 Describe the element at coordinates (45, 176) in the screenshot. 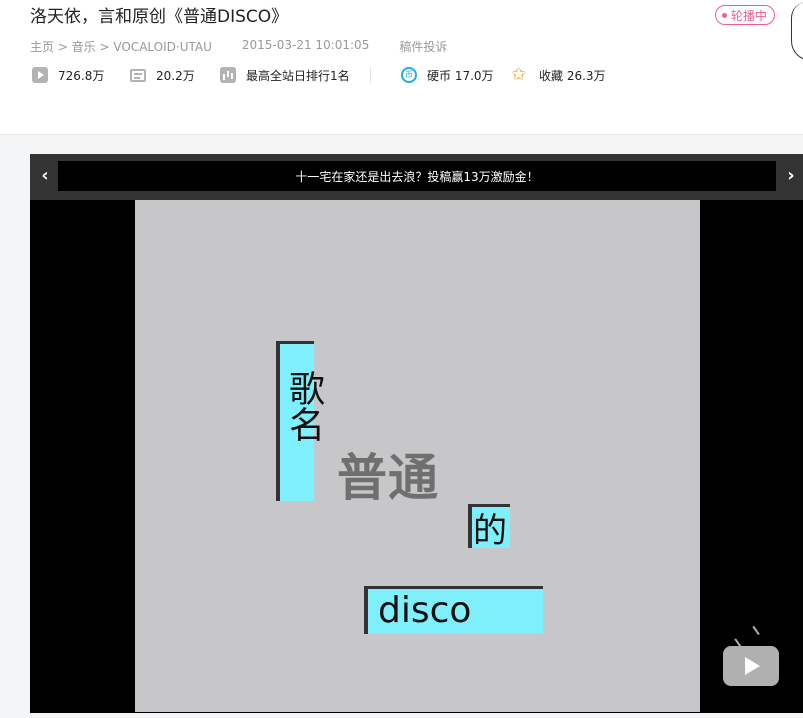

I see `banner-prev-button: ‹` at that location.